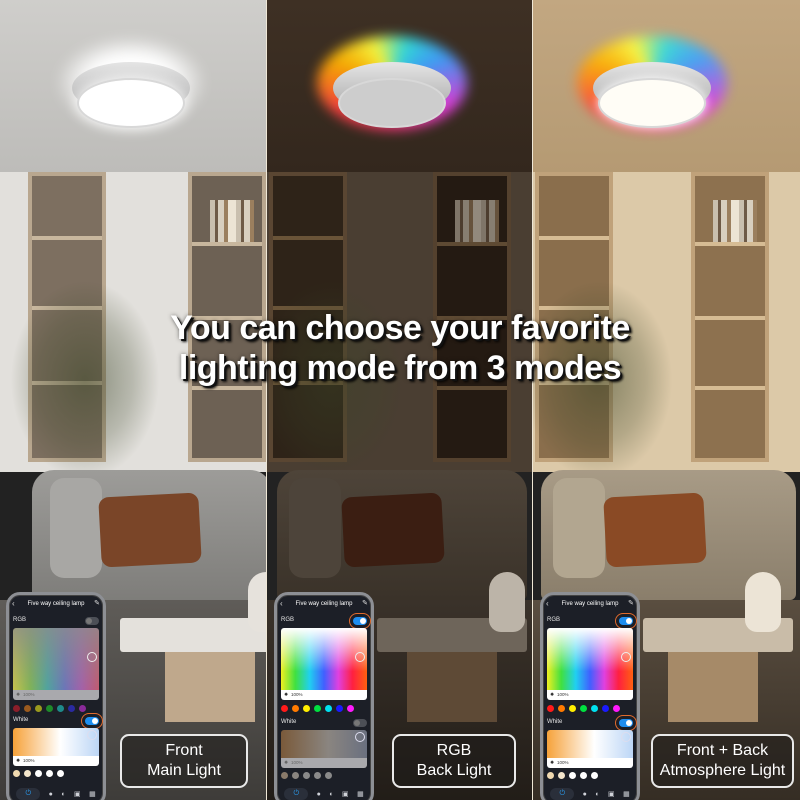 Image resolution: width=800 pixels, height=800 pixels. What do you see at coordinates (763, 602) in the screenshot?
I see `vase` at bounding box center [763, 602].